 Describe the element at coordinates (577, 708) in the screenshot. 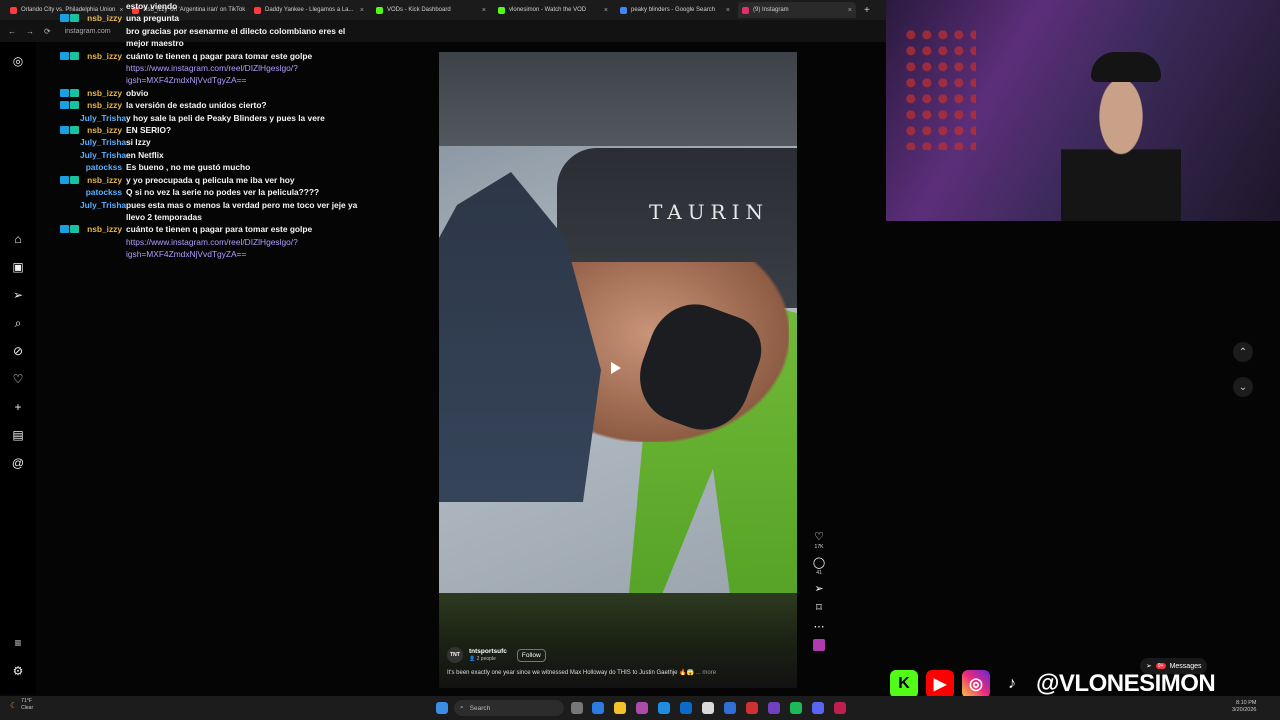

I see `task-view-icon` at that location.